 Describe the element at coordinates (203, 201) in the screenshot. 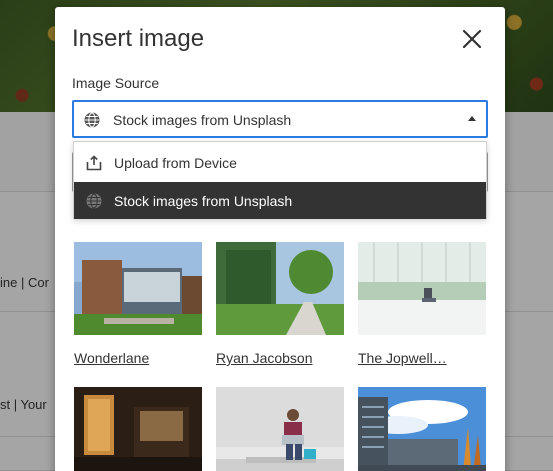

I see `option-label: Stock images from Unsplash` at that location.